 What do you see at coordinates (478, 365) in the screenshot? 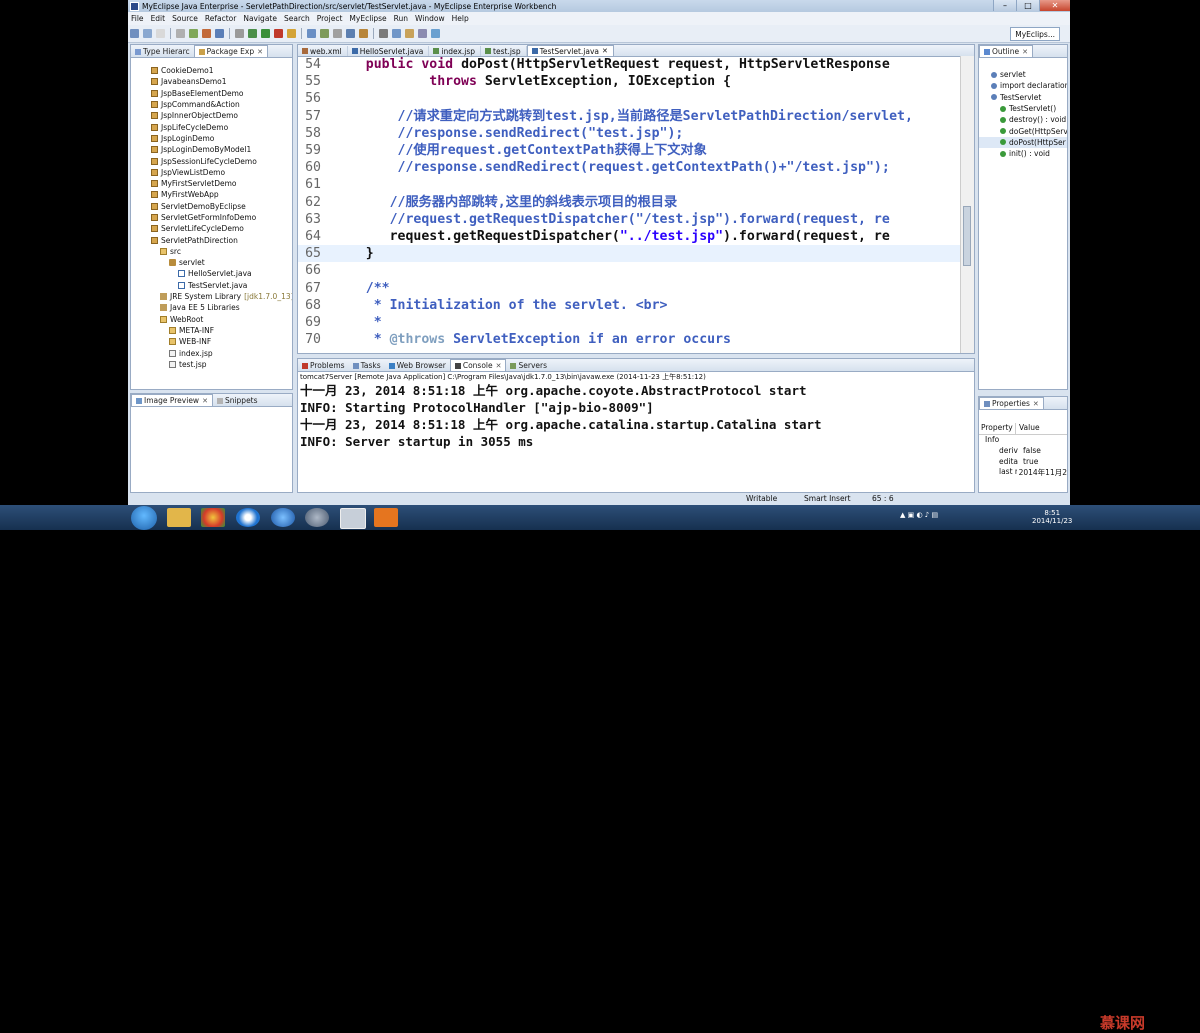
I see `tab-console: Console ✕` at bounding box center [478, 365].